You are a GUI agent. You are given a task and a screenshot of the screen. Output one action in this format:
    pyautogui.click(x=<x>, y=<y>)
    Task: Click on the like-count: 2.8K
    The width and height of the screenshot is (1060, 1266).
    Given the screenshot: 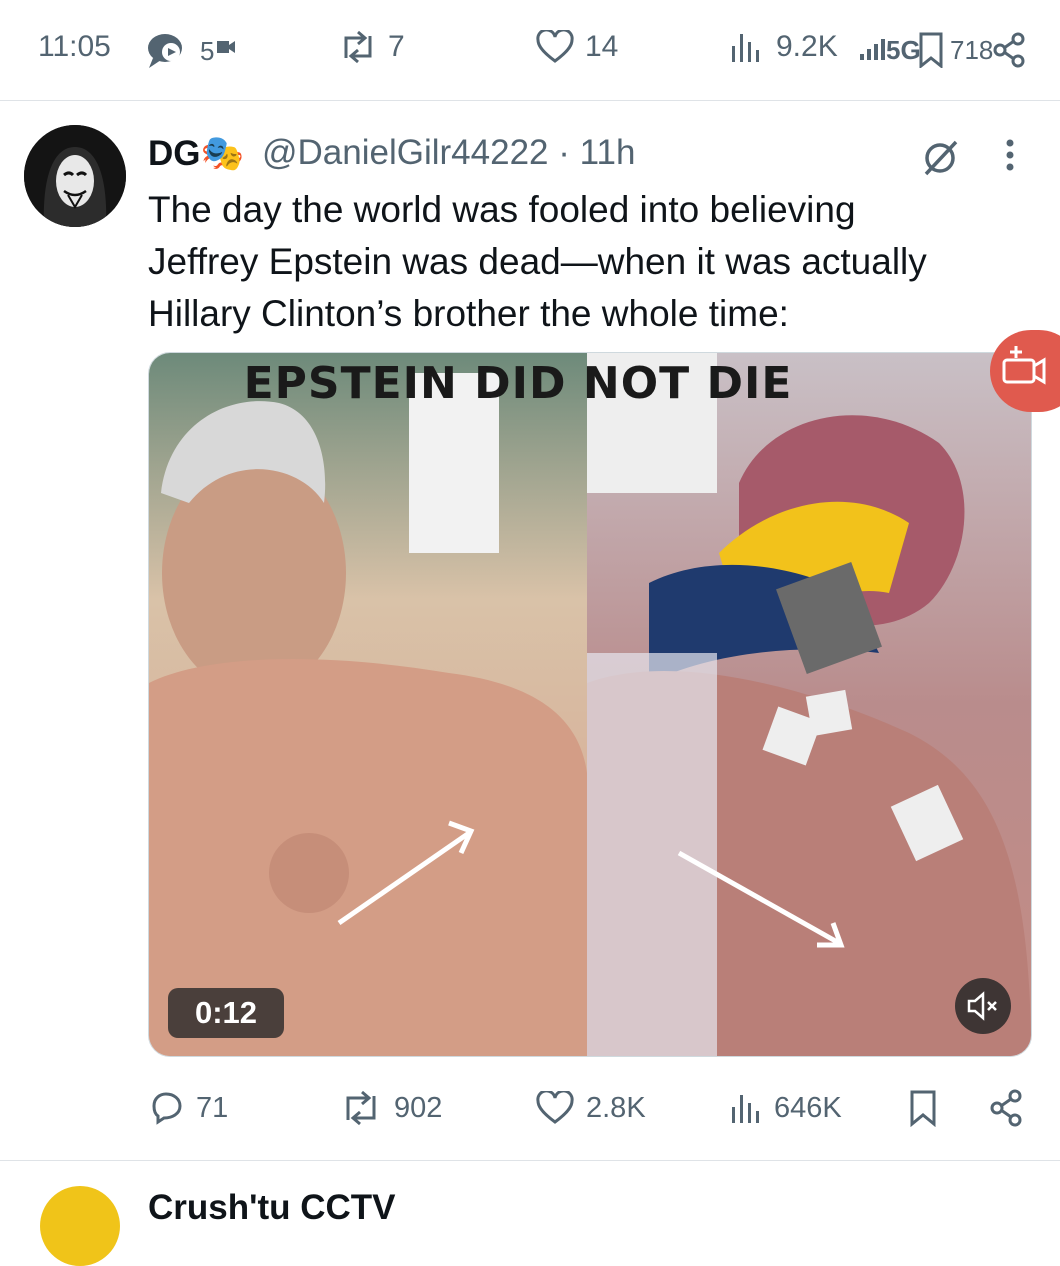 What is the action you would take?
    pyautogui.click(x=616, y=1107)
    